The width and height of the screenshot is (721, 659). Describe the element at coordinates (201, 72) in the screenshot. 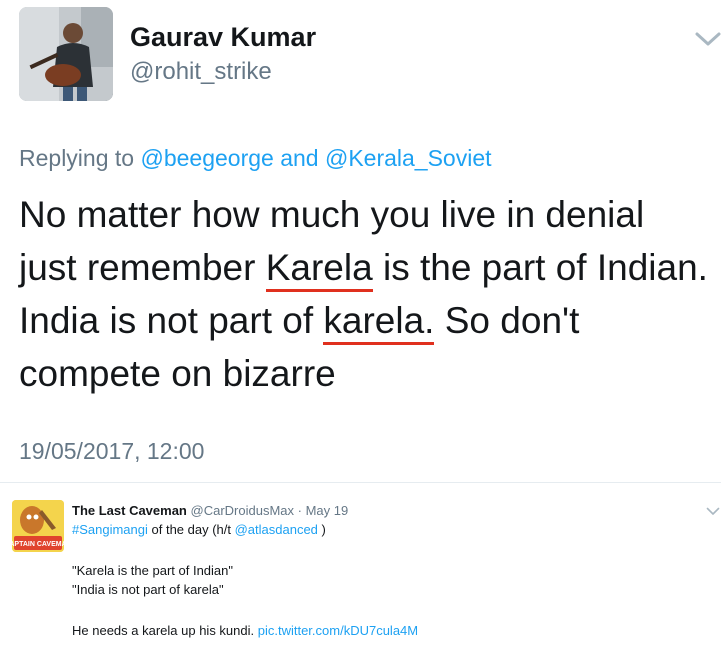

I see `author-handle: @rohit_strike` at that location.